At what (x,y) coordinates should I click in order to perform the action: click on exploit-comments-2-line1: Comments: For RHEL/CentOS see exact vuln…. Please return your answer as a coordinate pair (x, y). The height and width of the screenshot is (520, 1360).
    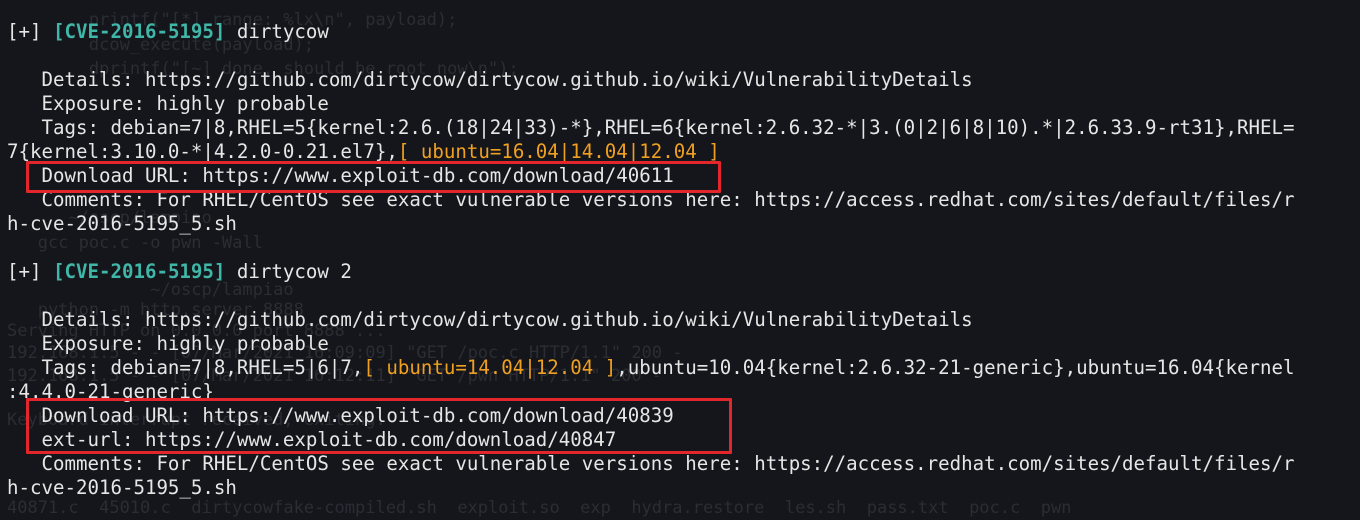
    Looking at the image, I should click on (651, 463).